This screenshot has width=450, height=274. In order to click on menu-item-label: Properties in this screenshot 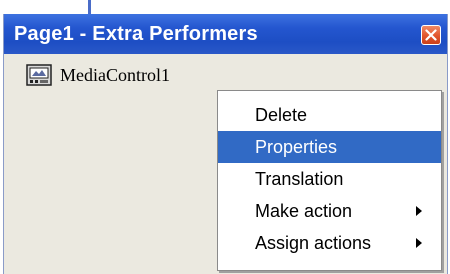, I will do `click(296, 146)`.